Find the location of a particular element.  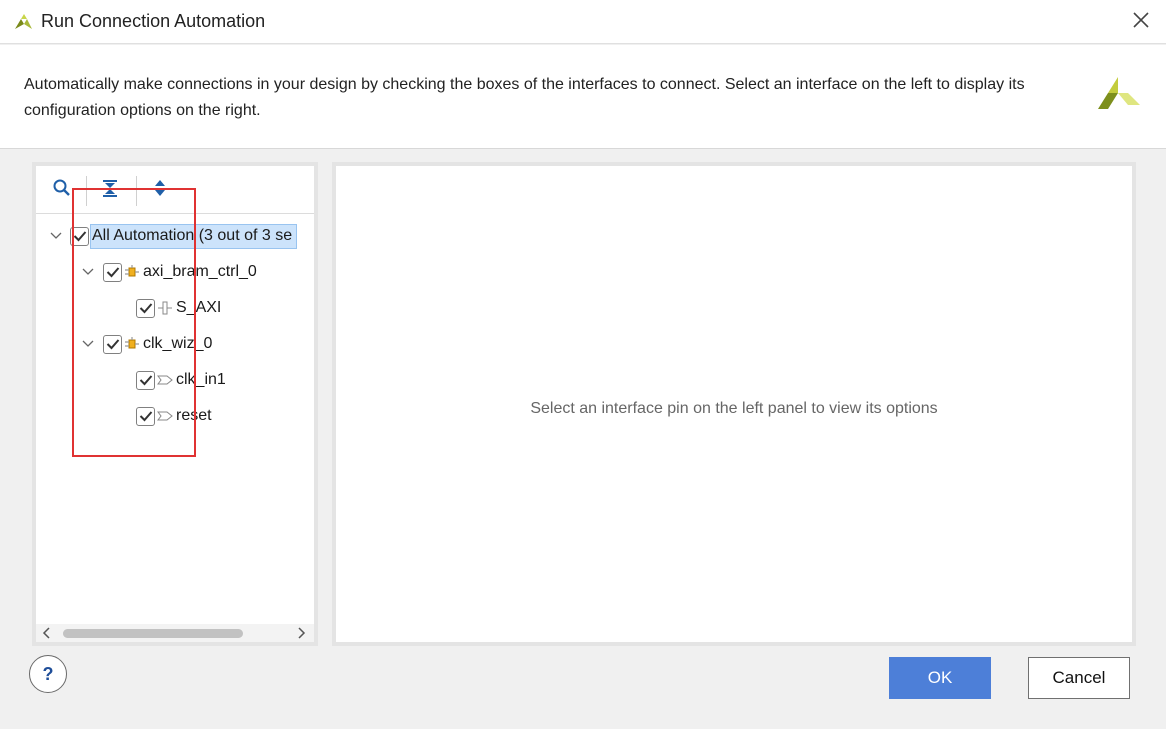

close-icon is located at coordinates (1141, 22).